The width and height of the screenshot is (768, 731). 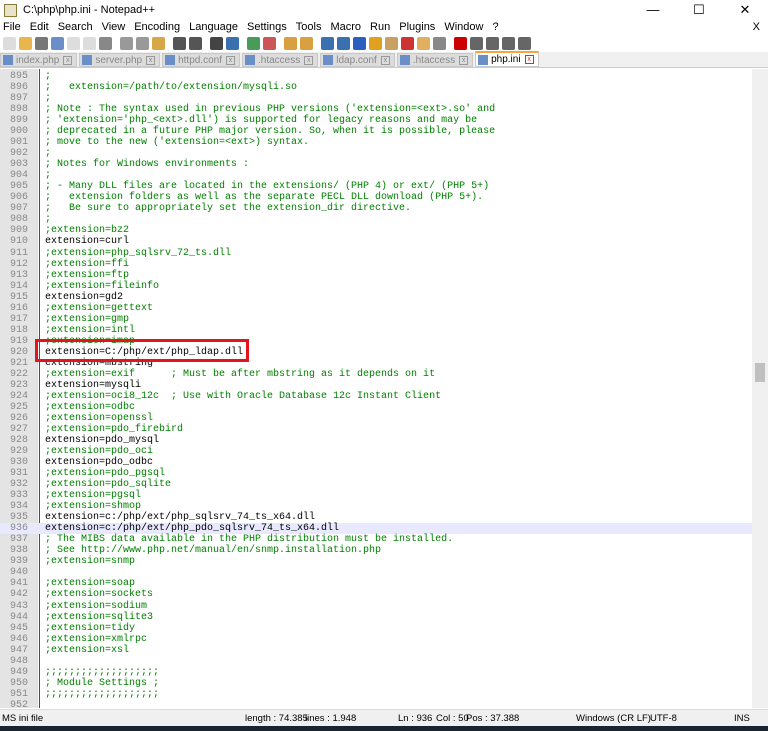 I want to click on code-line: 951;;;;;;;;;;;;;;;;;;;, so click(x=376, y=694).